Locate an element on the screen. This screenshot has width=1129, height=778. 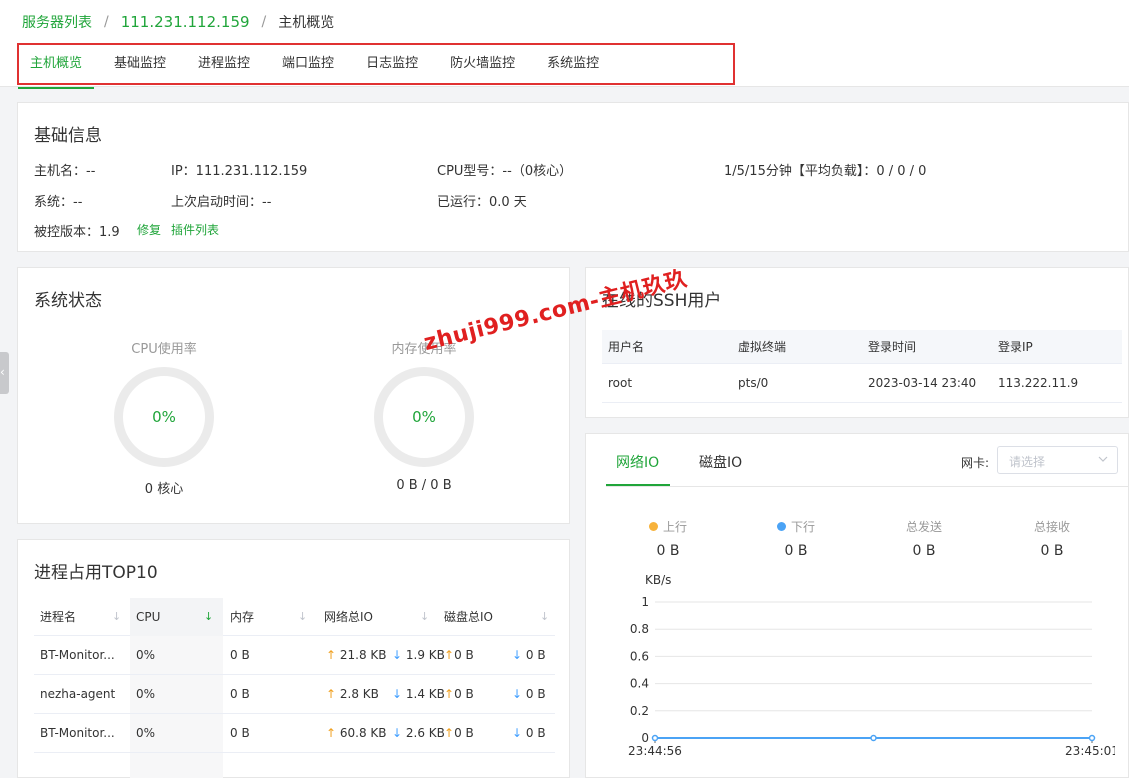
tab-network-io: 网络IO is located at coordinates (637, 462).